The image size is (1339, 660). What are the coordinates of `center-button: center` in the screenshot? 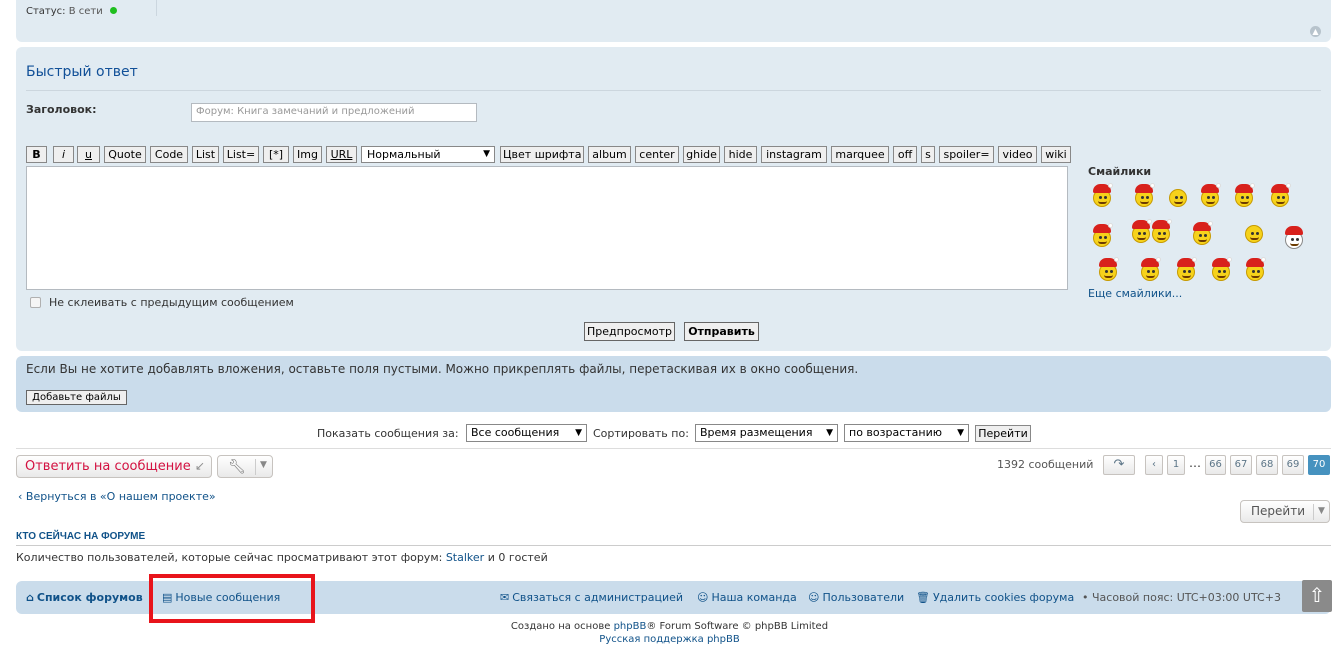 It's located at (657, 154).